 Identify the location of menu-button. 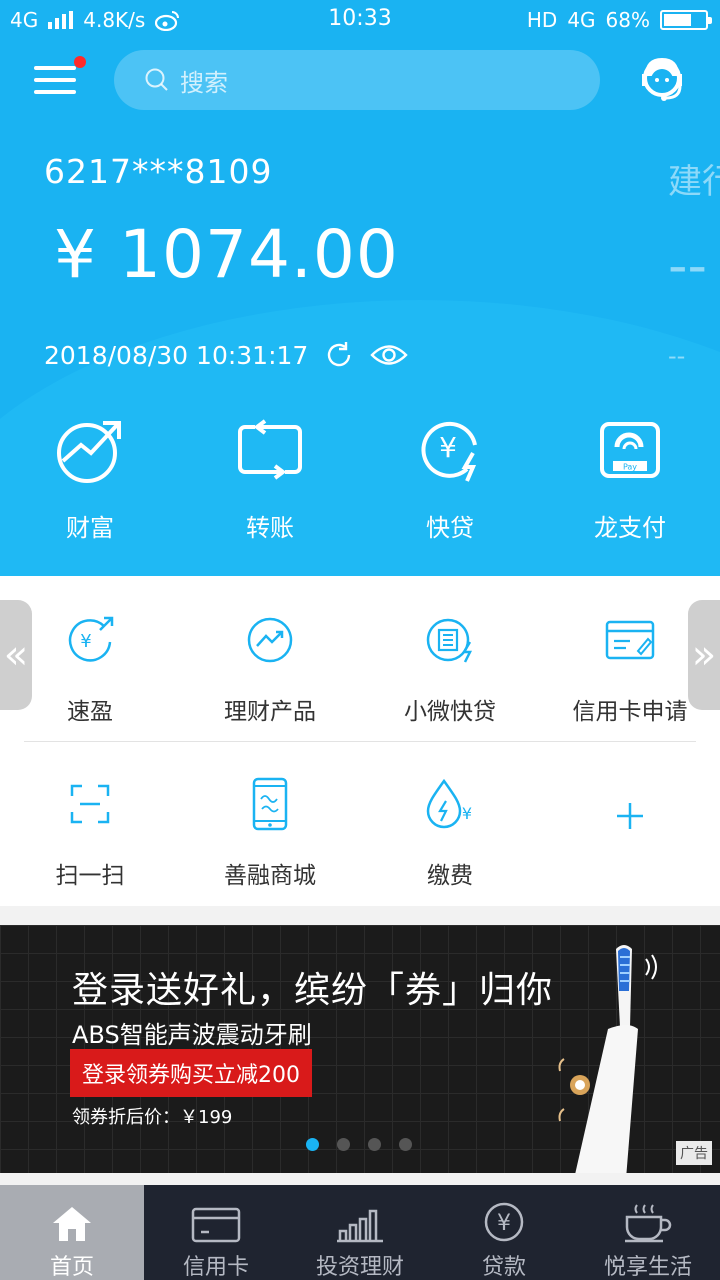
(60, 76).